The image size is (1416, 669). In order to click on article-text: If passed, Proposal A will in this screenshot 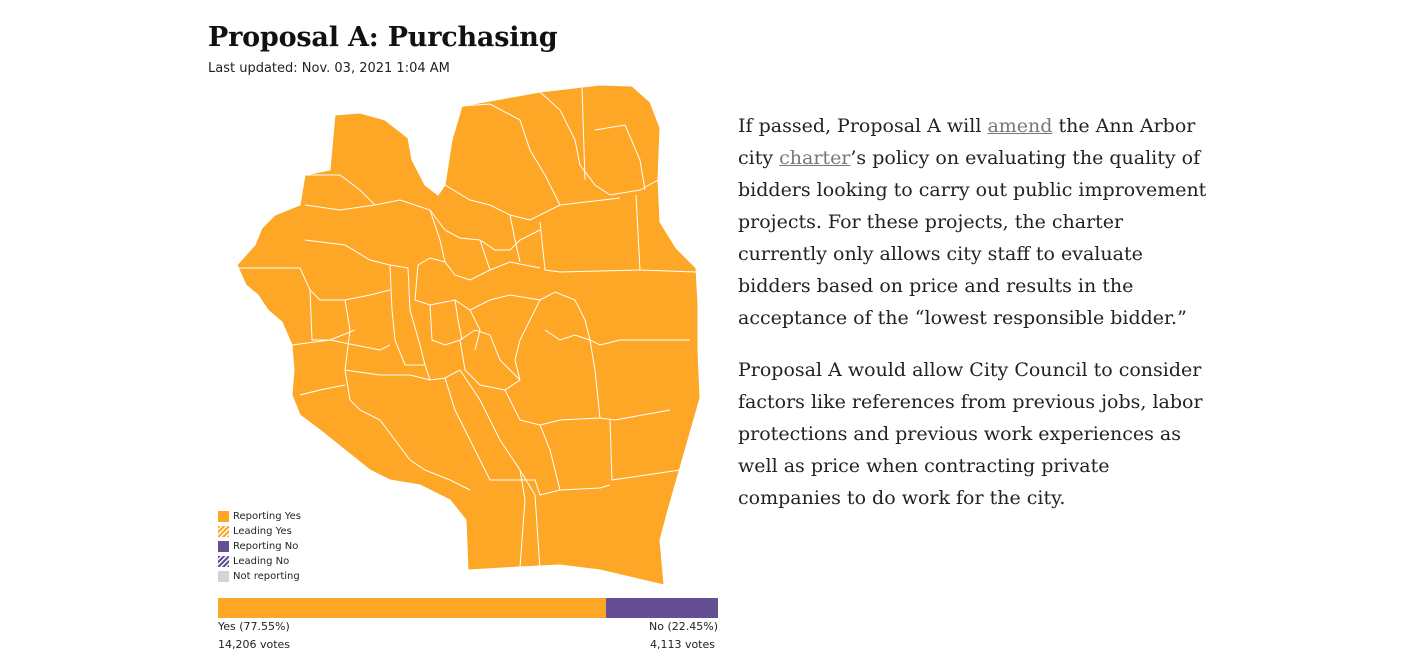, I will do `click(863, 126)`.